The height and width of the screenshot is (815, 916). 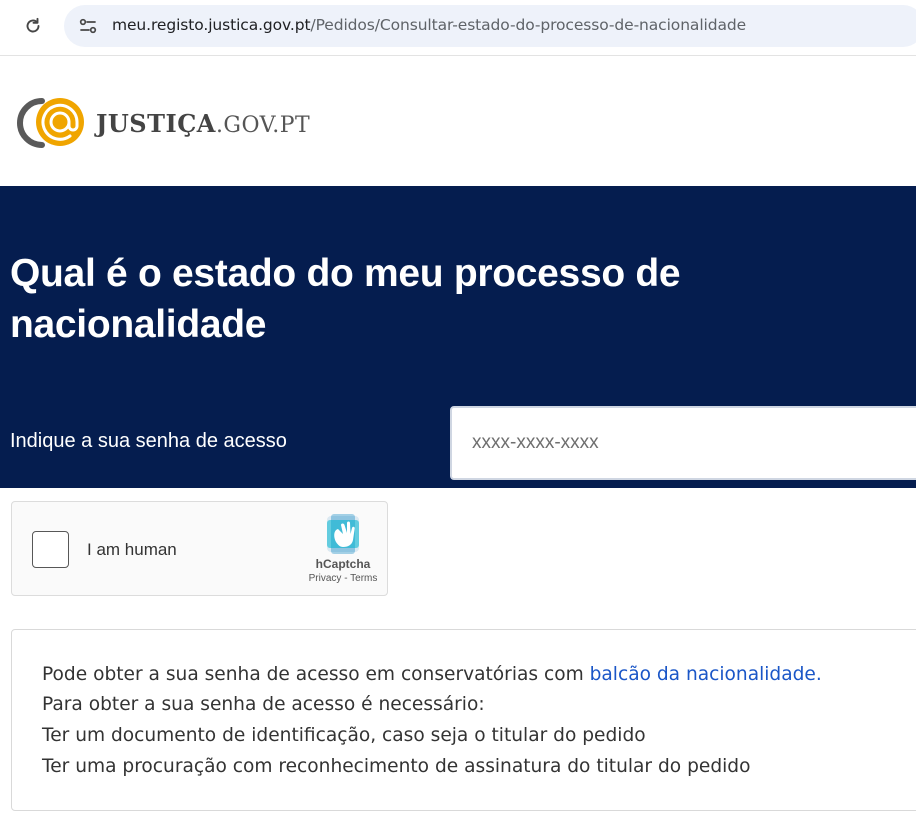 What do you see at coordinates (343, 534) in the screenshot?
I see `hcaptcha-hand-logo` at bounding box center [343, 534].